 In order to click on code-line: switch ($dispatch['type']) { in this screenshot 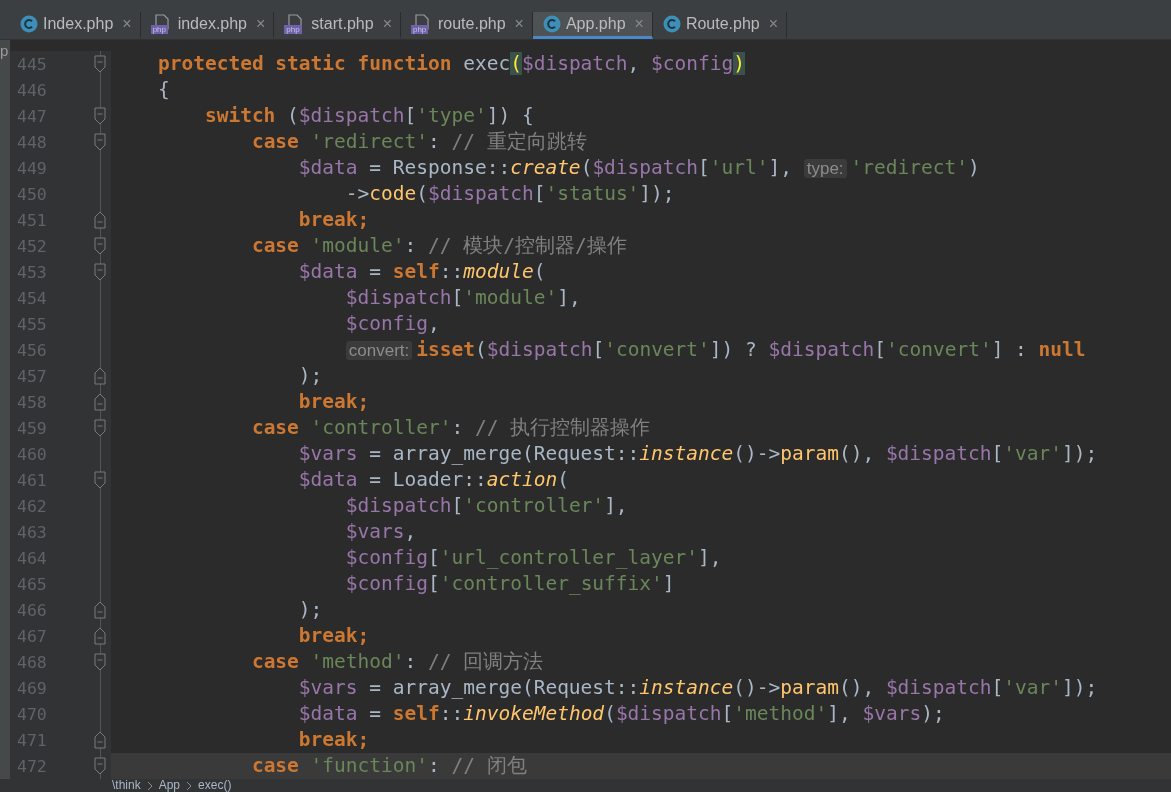, I will do `click(368, 115)`.